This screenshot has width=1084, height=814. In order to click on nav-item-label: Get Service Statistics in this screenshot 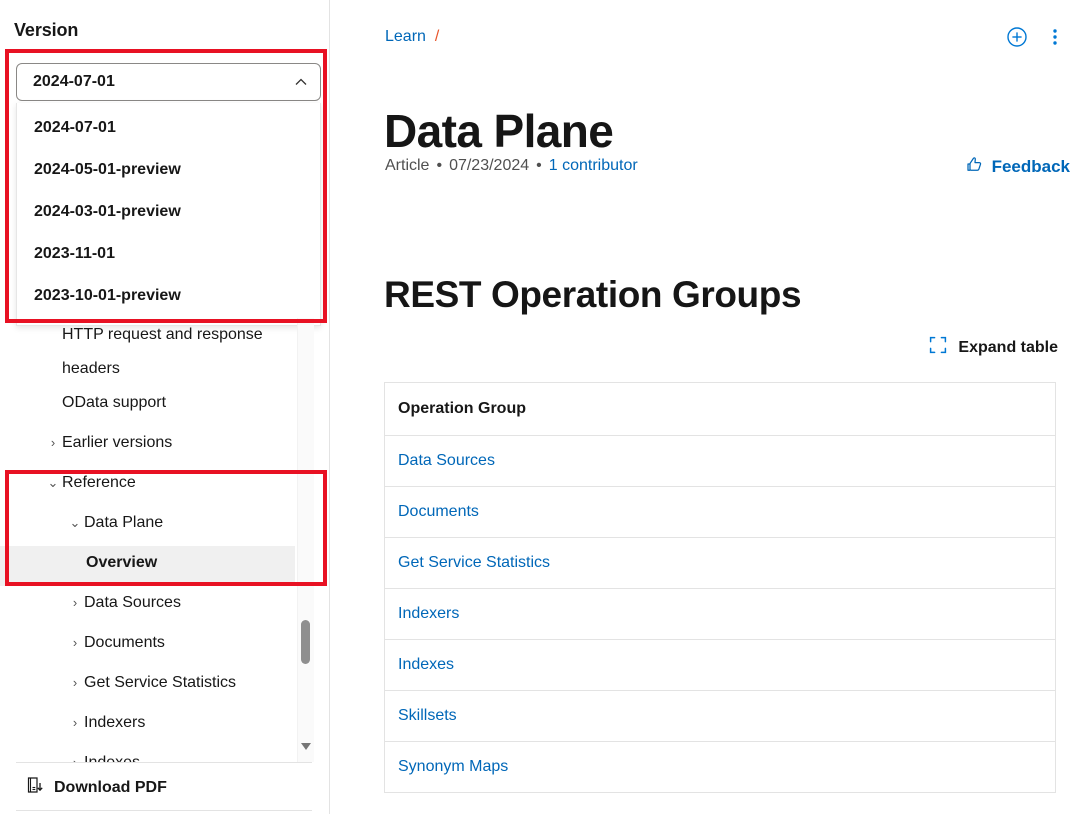, I will do `click(160, 682)`.